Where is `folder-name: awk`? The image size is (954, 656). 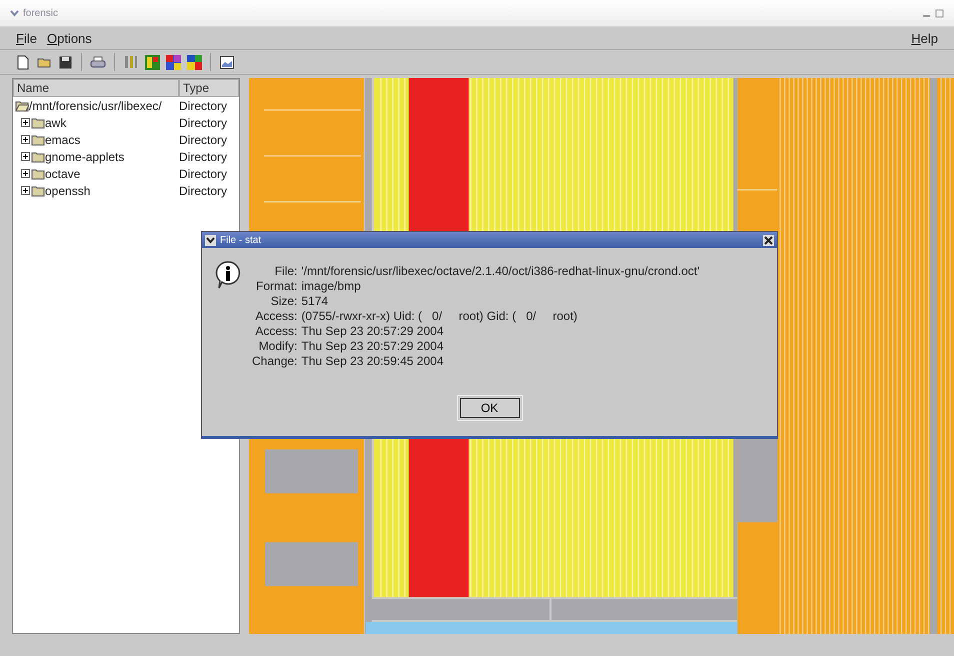
folder-name: awk is located at coordinates (55, 123).